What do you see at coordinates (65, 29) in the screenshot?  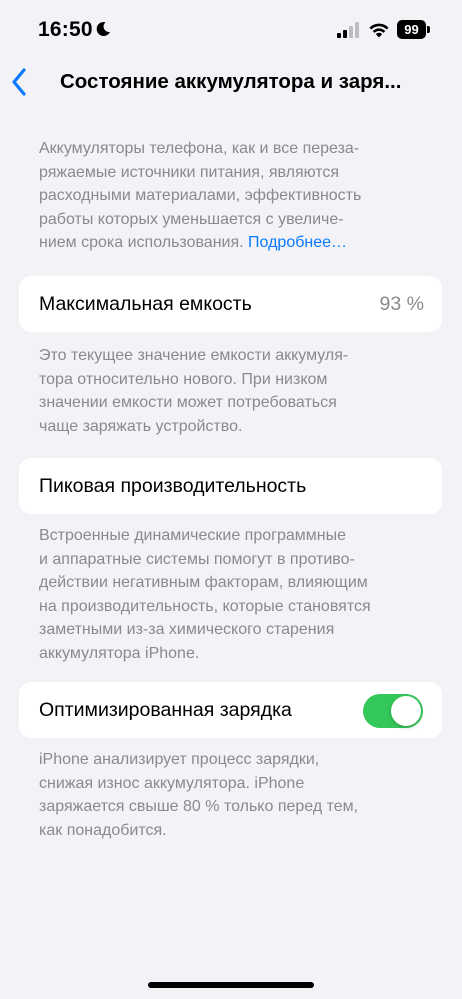 I see `status-time: 16:50` at bounding box center [65, 29].